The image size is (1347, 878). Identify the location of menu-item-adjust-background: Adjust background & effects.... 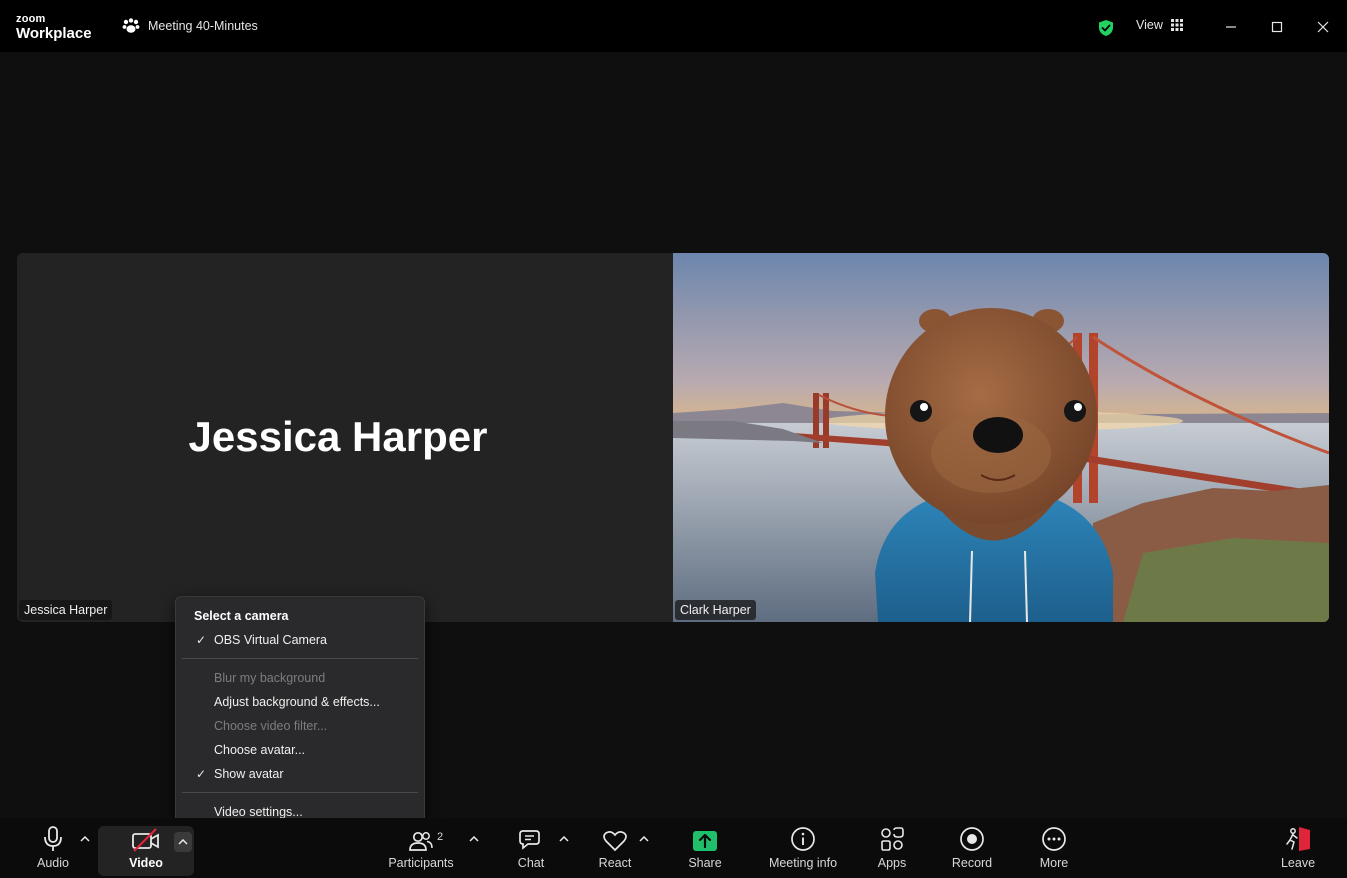
(300, 702).